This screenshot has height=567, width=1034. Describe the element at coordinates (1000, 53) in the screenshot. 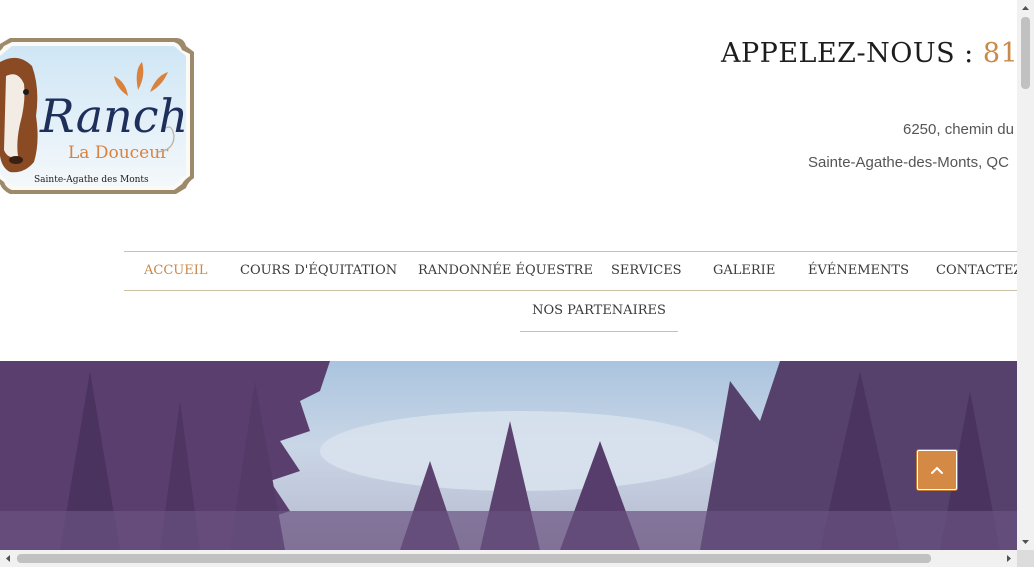

I see `phone-number: 819-321` at that location.